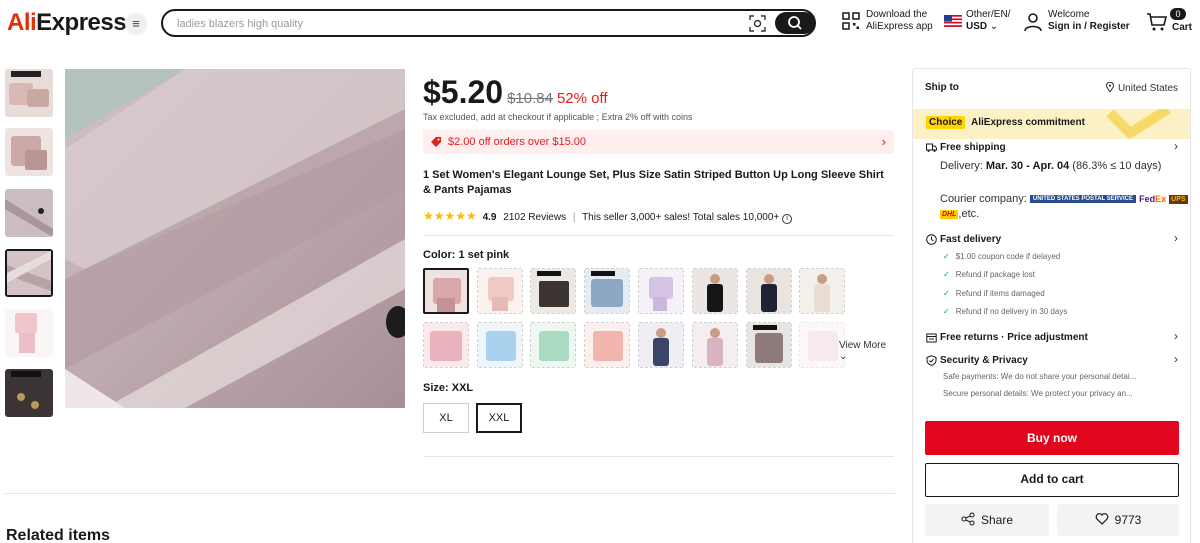  What do you see at coordinates (987, 520) in the screenshot?
I see `share-button: Share` at bounding box center [987, 520].